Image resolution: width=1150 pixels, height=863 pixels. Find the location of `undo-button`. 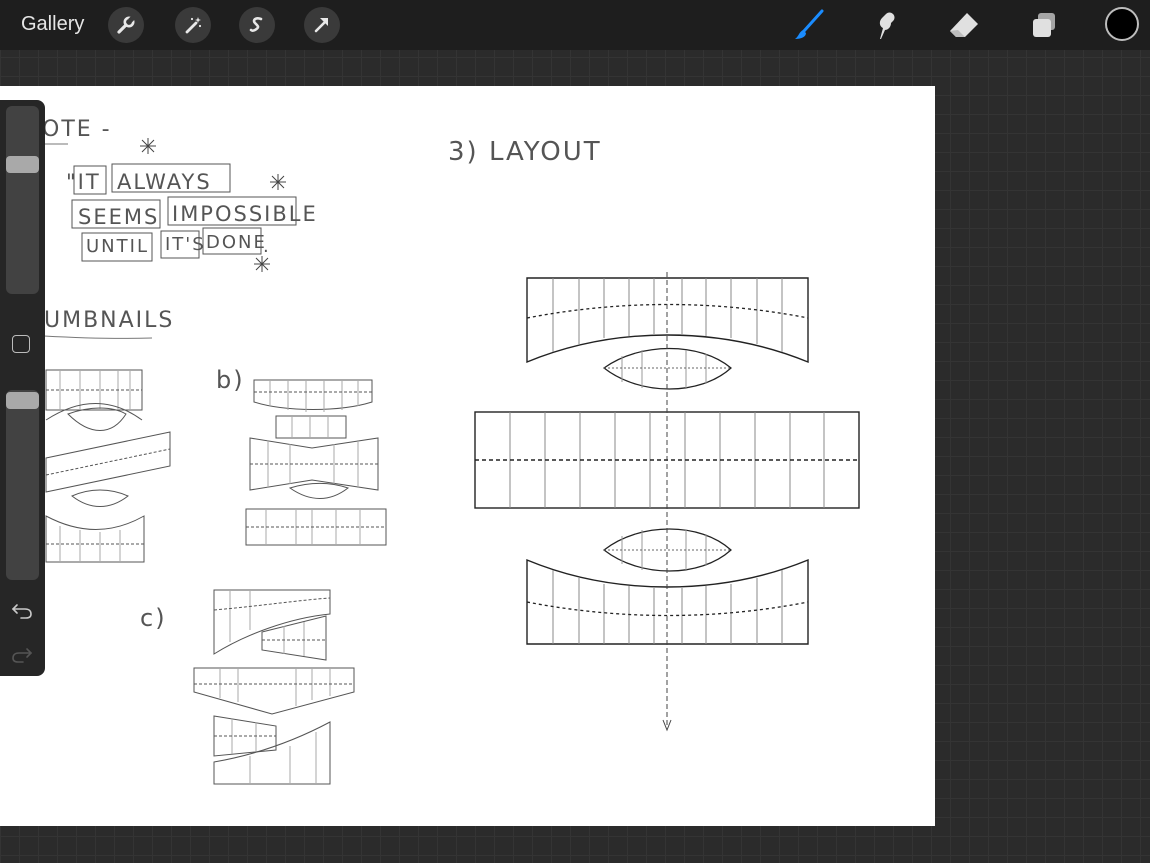

undo-button is located at coordinates (22, 610).